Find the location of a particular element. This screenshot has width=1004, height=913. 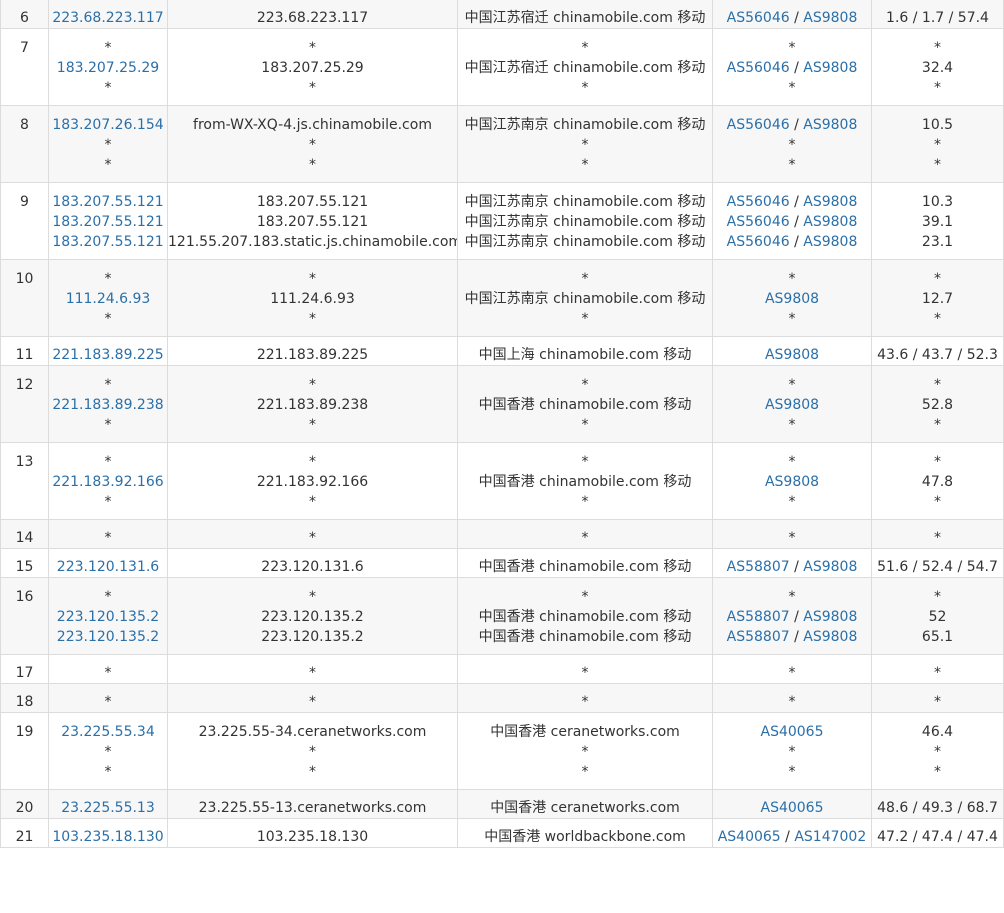

ip-link: 221.183.92.166 is located at coordinates (107, 482).